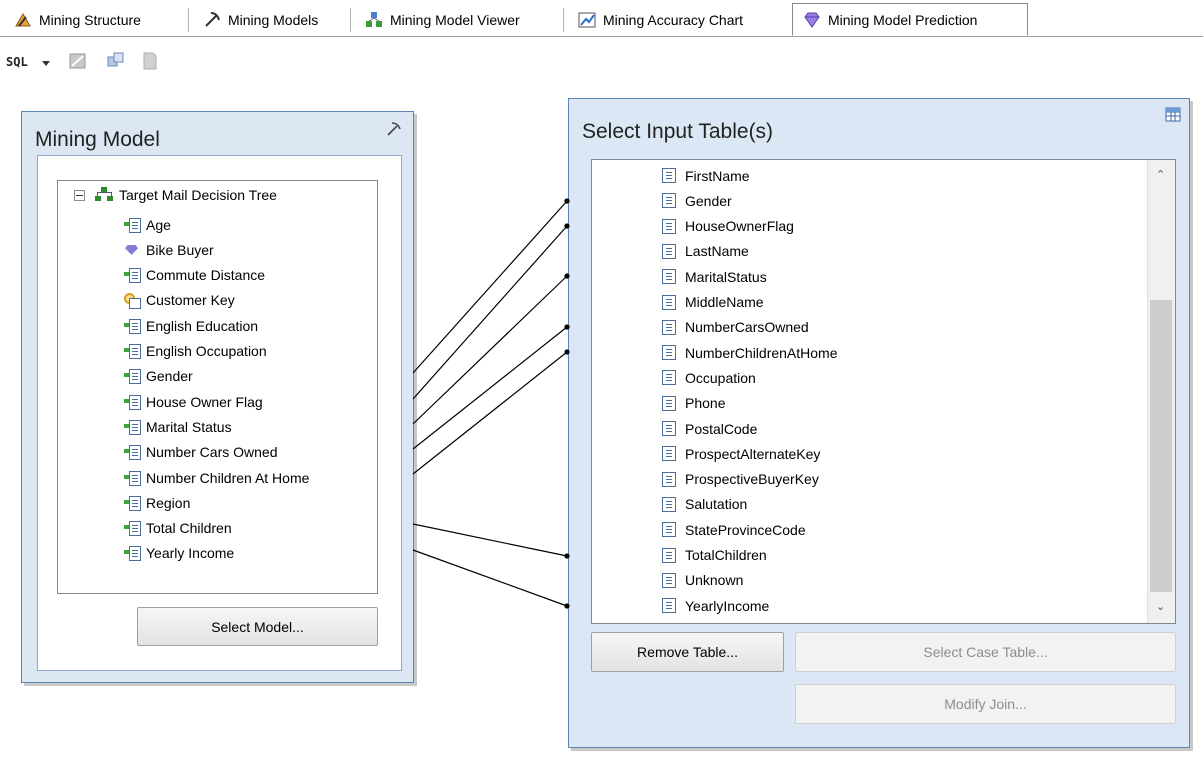 Image resolution: width=1203 pixels, height=758 pixels. I want to click on tab-separator, so click(350, 20).